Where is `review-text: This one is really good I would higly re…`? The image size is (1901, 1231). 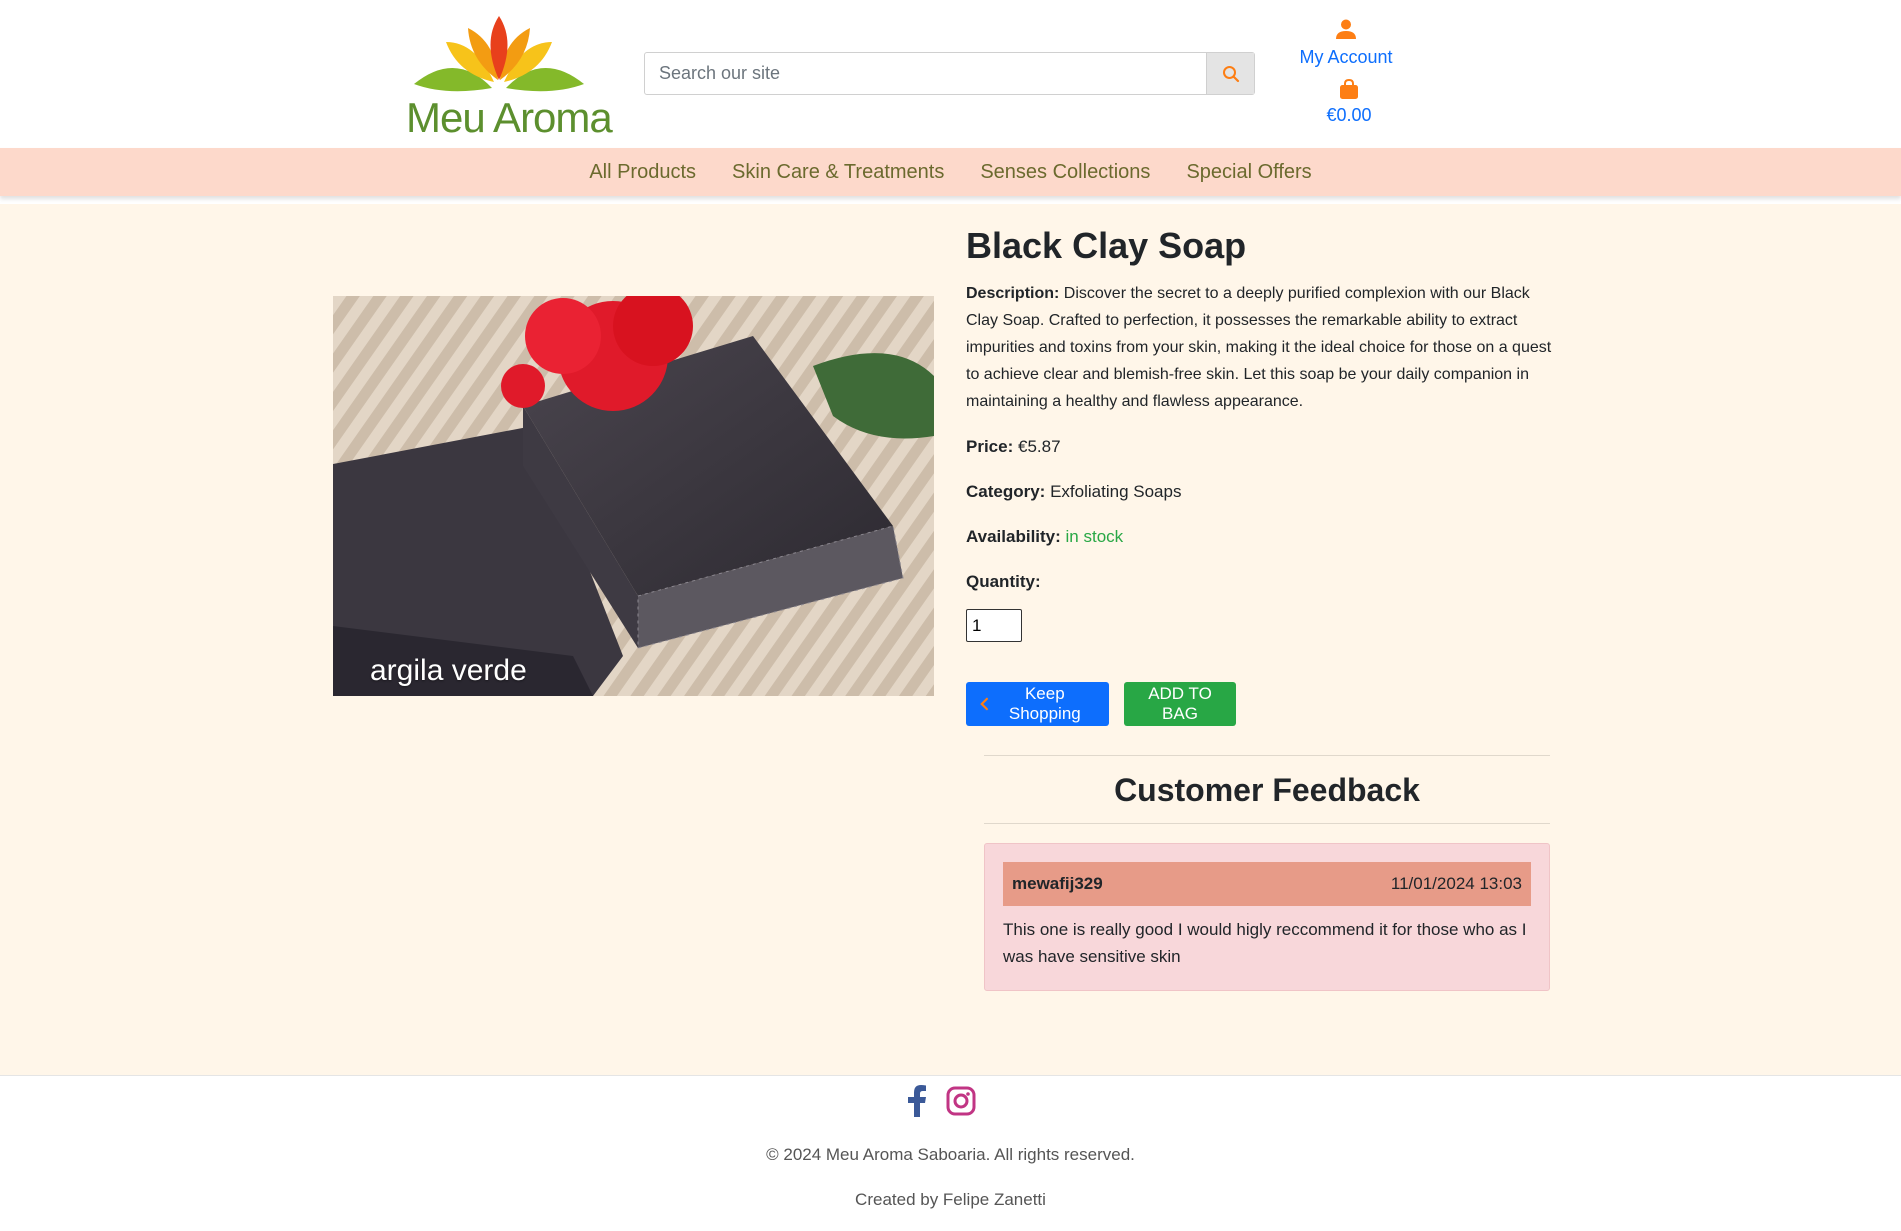 review-text: This one is really good I would higly re… is located at coordinates (1265, 943).